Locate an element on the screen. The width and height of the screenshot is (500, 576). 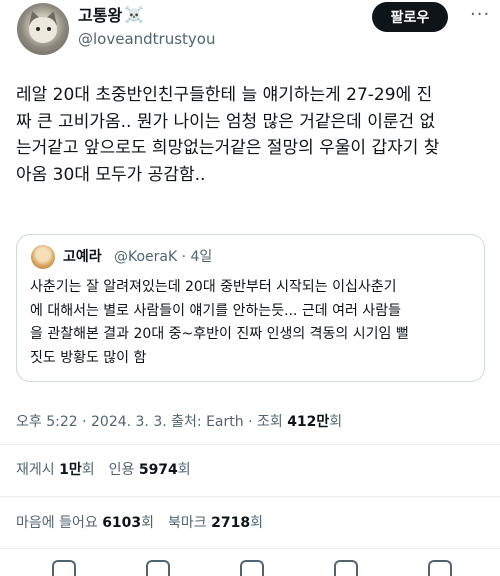
repost-quote-stats: 재게시 1만회 인용 5974회 is located at coordinates (103, 470).